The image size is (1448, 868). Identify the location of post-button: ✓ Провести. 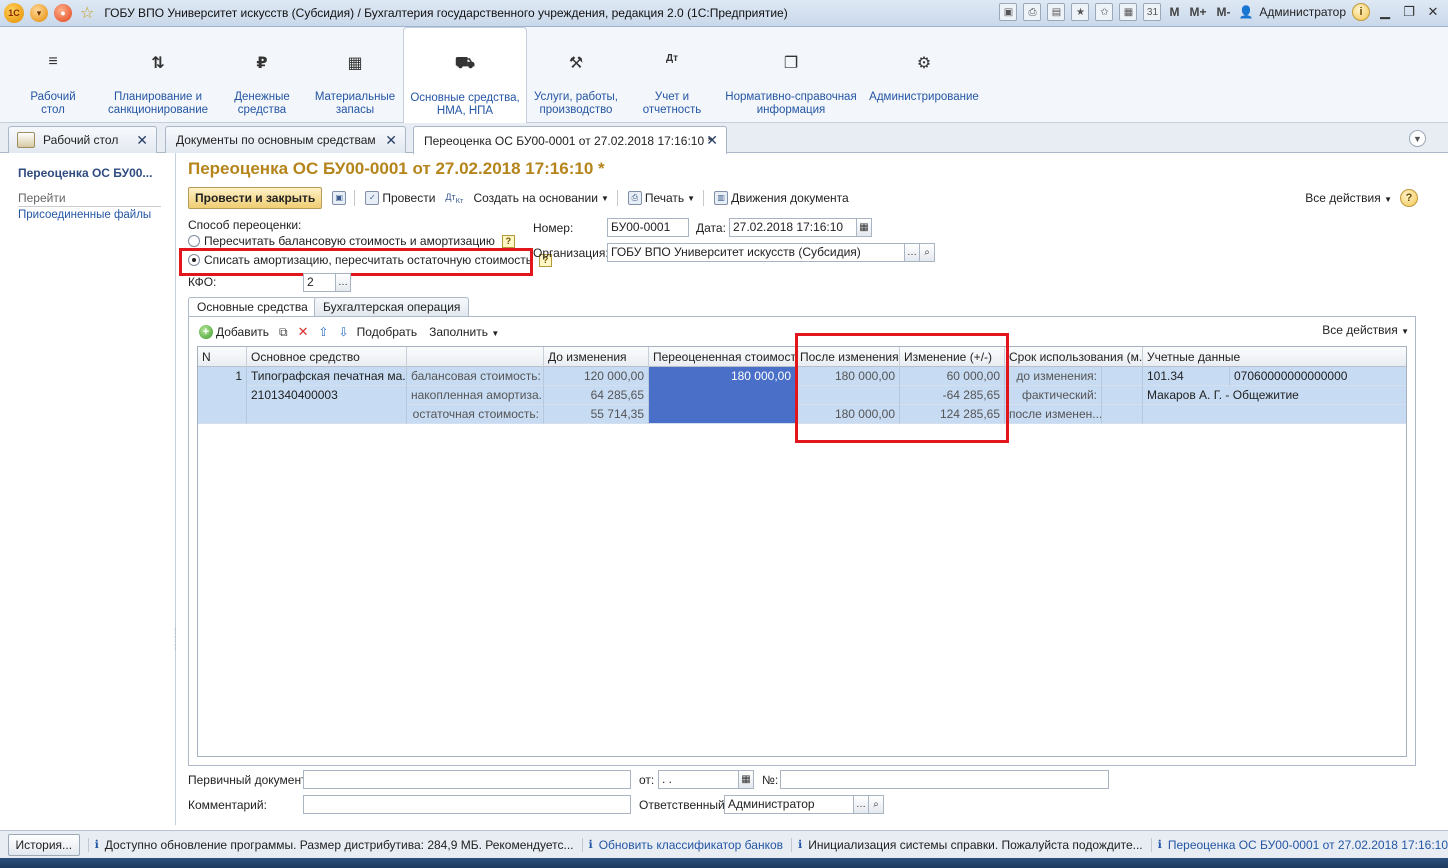
(400, 198).